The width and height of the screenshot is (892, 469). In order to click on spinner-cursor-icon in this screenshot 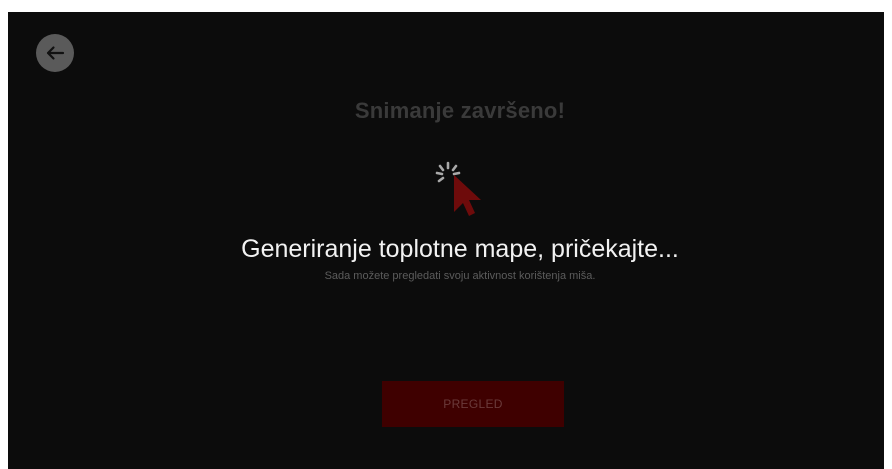, I will do `click(458, 188)`.